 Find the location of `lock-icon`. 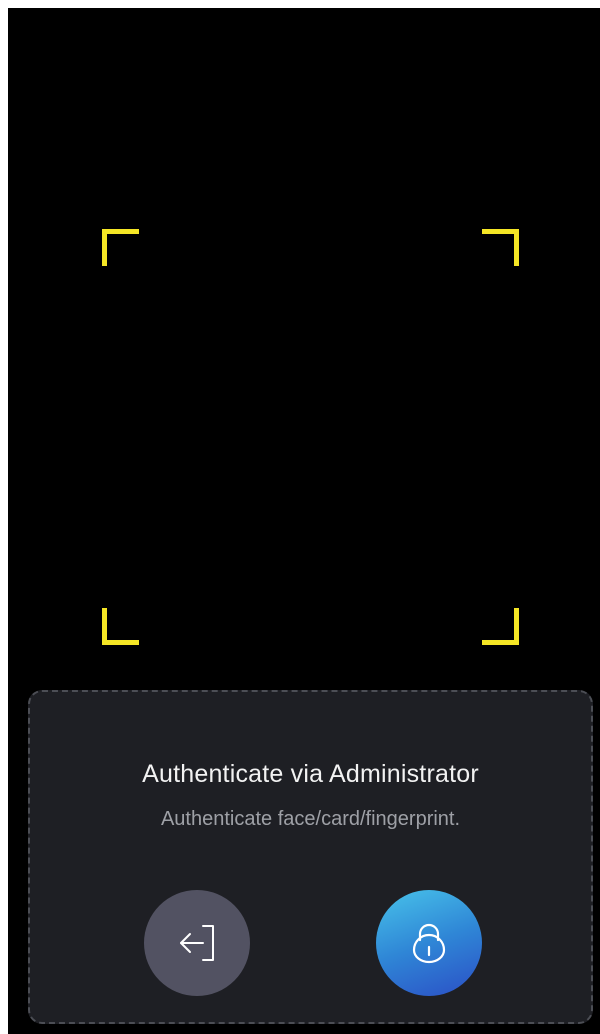

lock-icon is located at coordinates (429, 943).